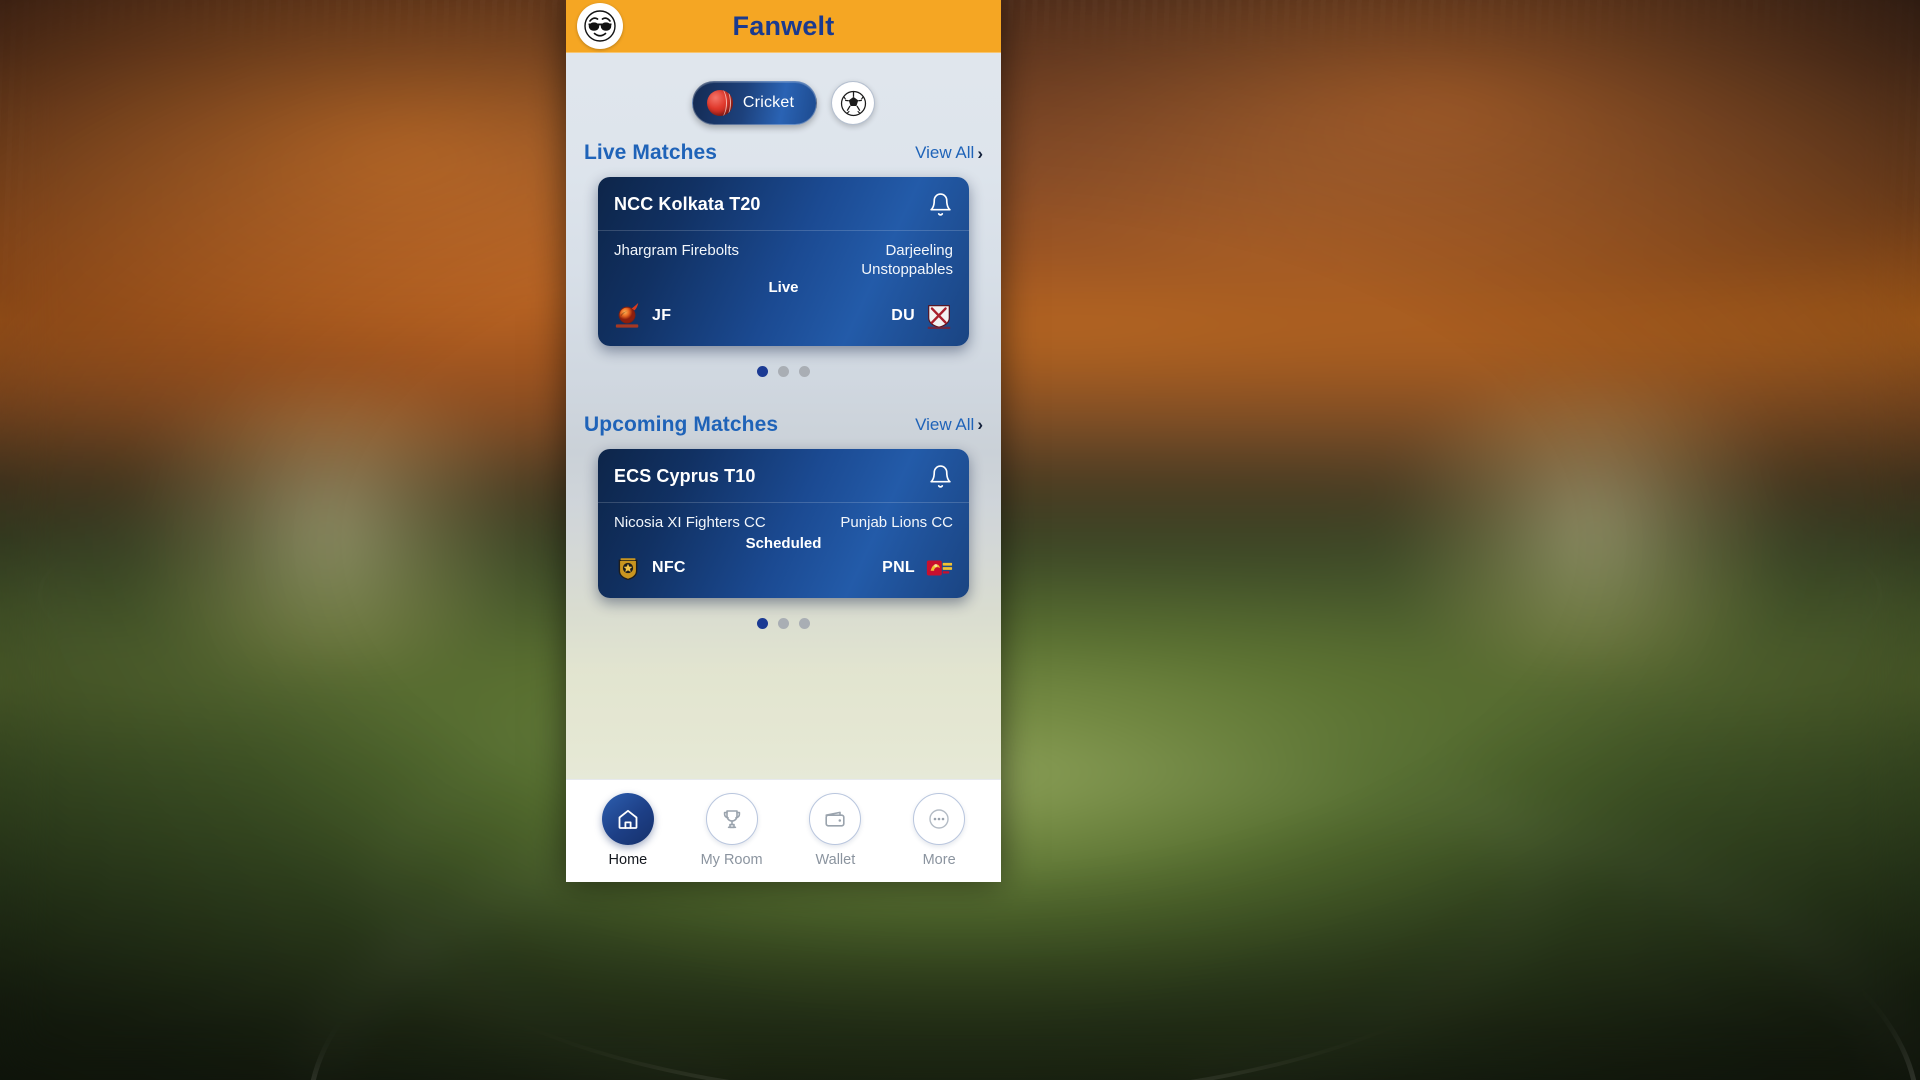 This screenshot has height=1080, width=1920. I want to click on upcoming-carousel-dots, so click(783, 618).